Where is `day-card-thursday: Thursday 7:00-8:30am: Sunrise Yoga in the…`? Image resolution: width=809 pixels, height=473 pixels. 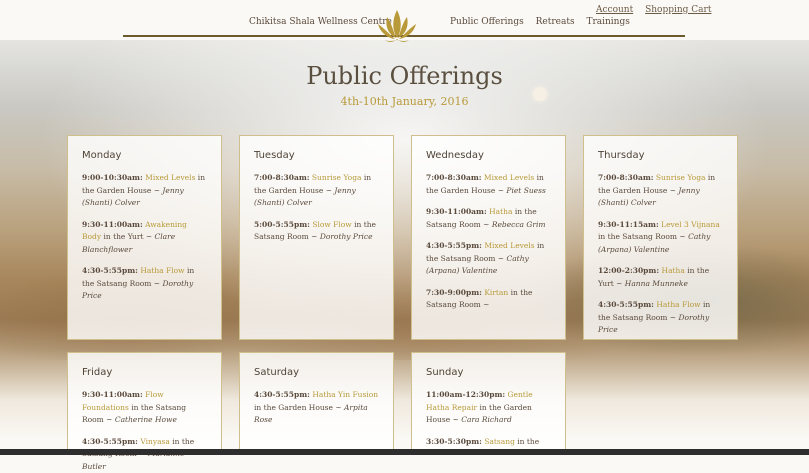
day-card-thursday: Thursday 7:00-8:30am: Sunrise Yoga in the… is located at coordinates (660, 237).